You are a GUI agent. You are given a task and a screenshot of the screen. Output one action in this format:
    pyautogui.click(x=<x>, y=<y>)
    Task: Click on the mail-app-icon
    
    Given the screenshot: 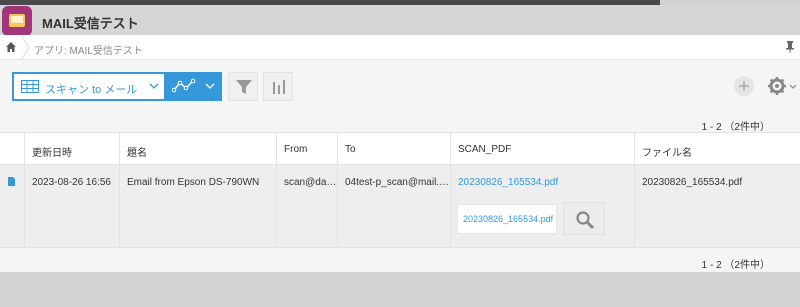 What is the action you would take?
    pyautogui.click(x=17, y=21)
    